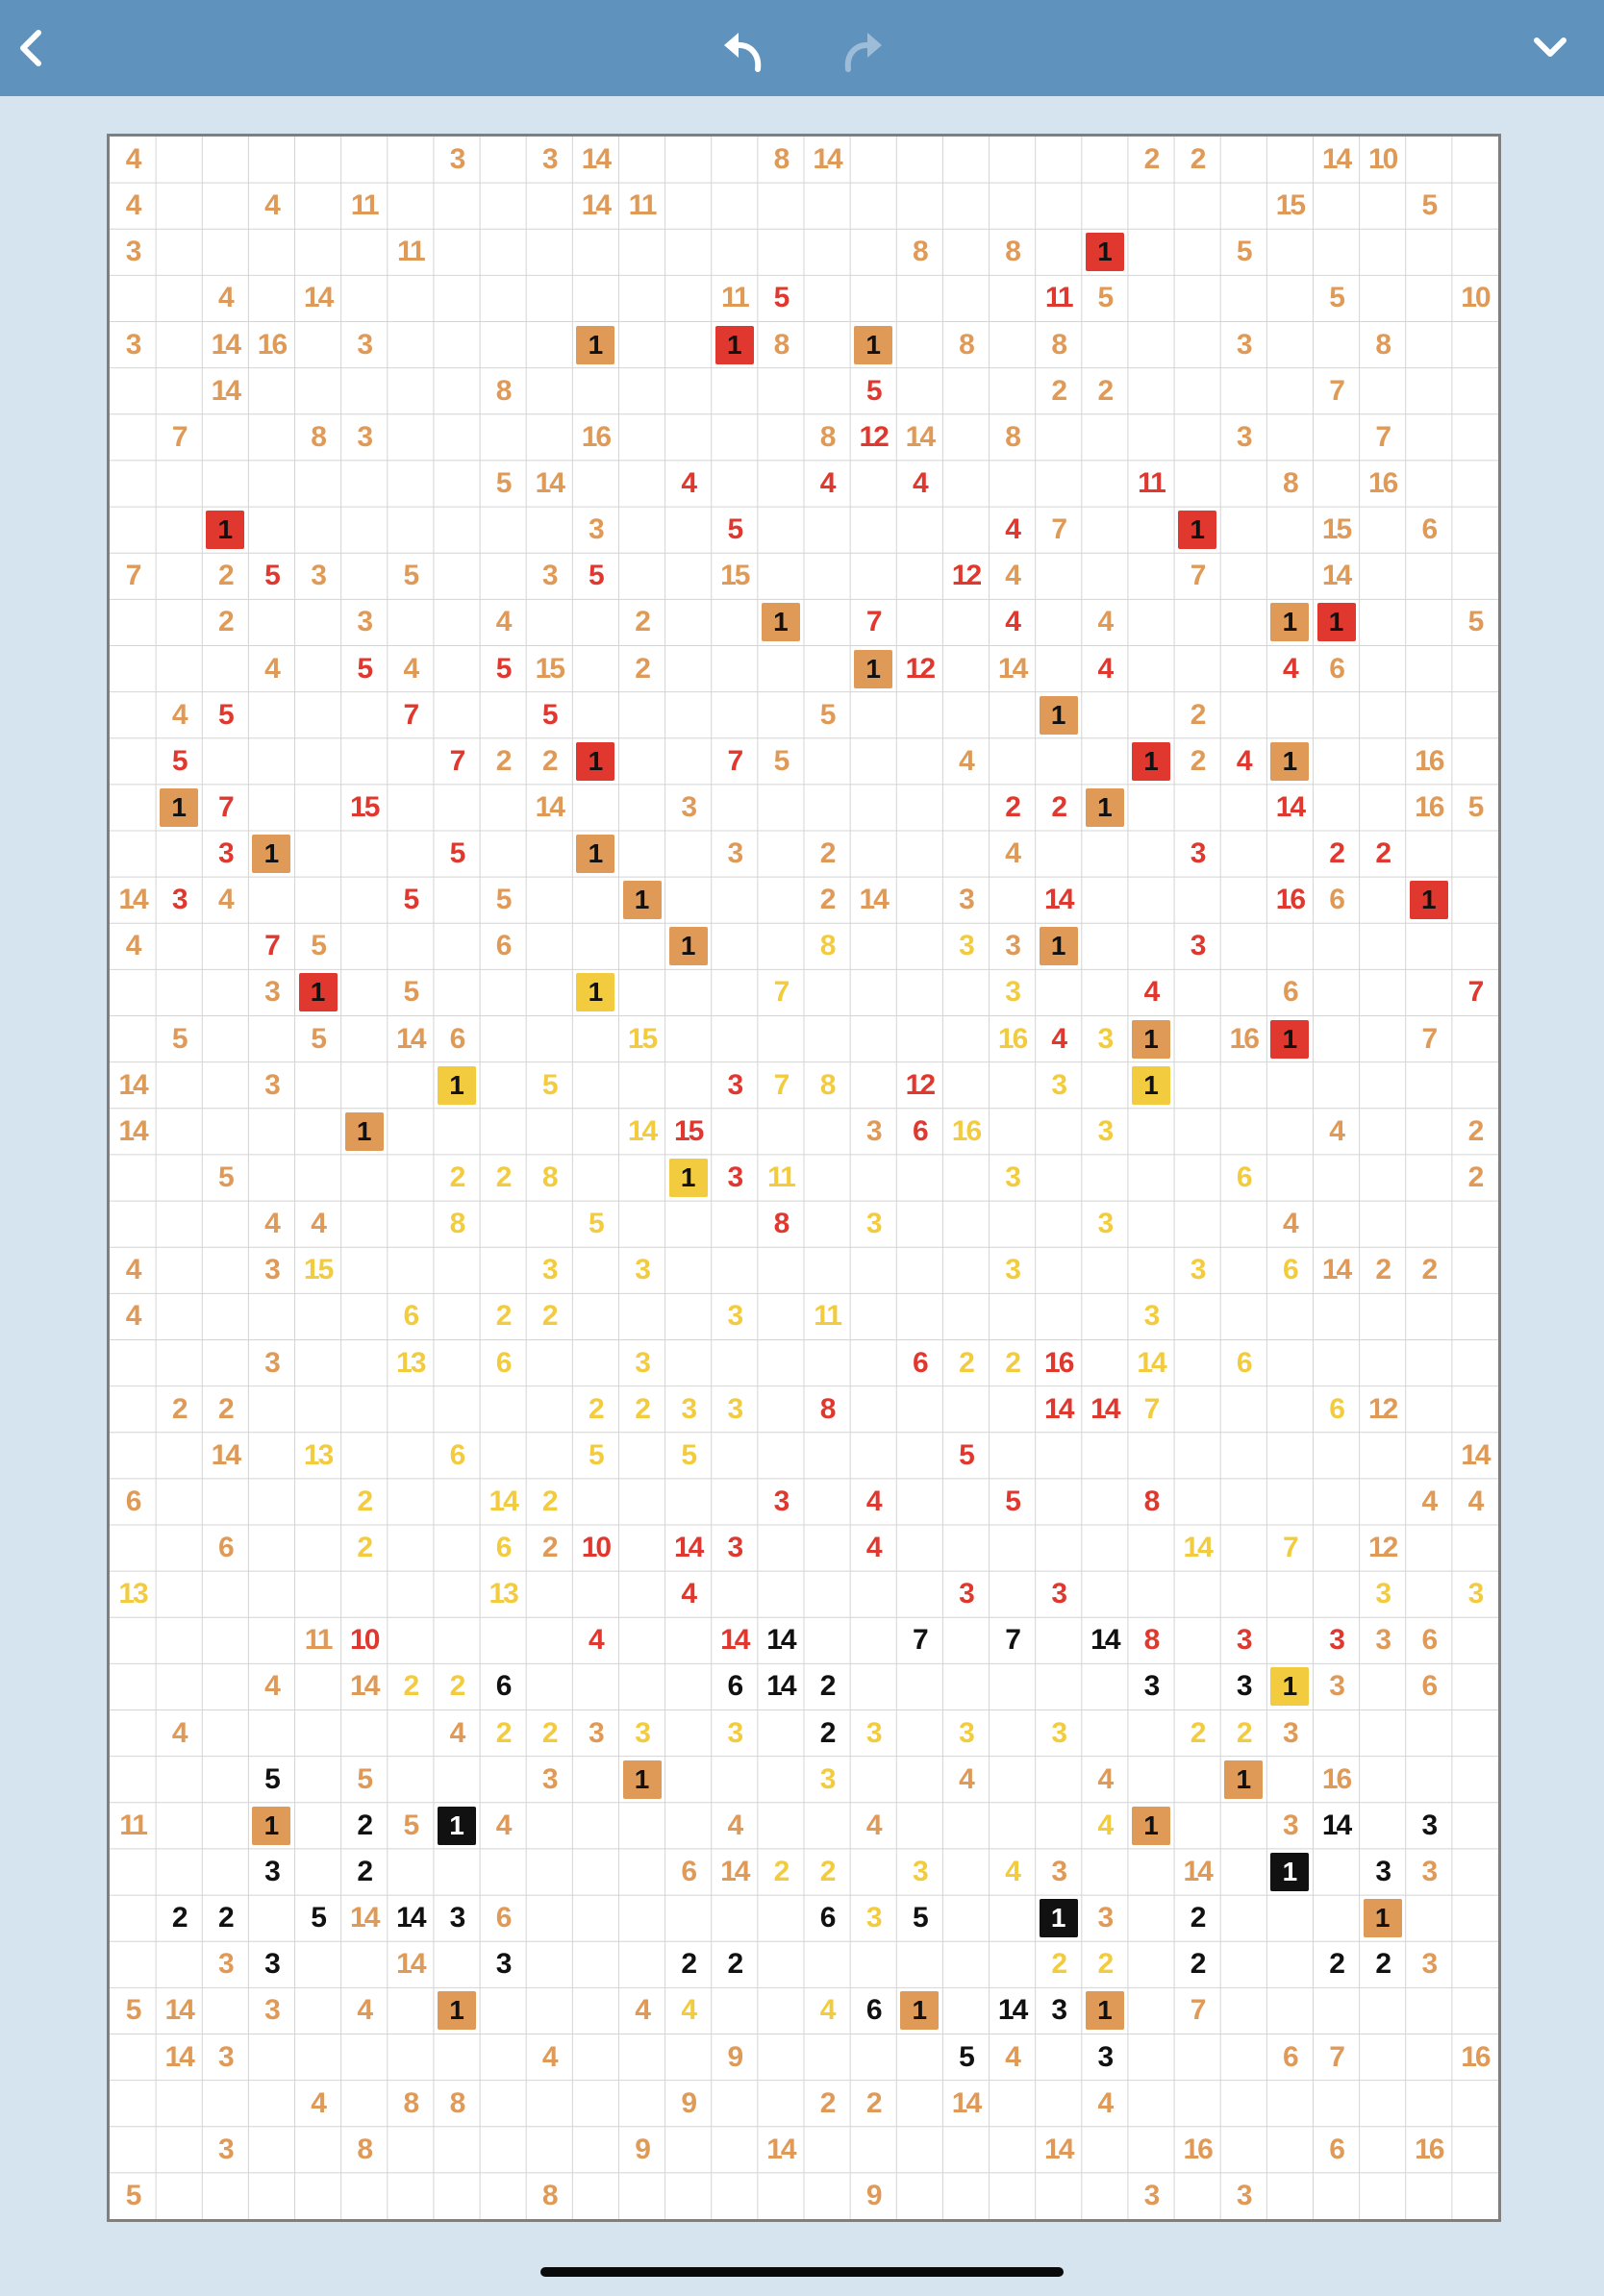  What do you see at coordinates (503, 1594) in the screenshot?
I see `clue-cell: 13` at bounding box center [503, 1594].